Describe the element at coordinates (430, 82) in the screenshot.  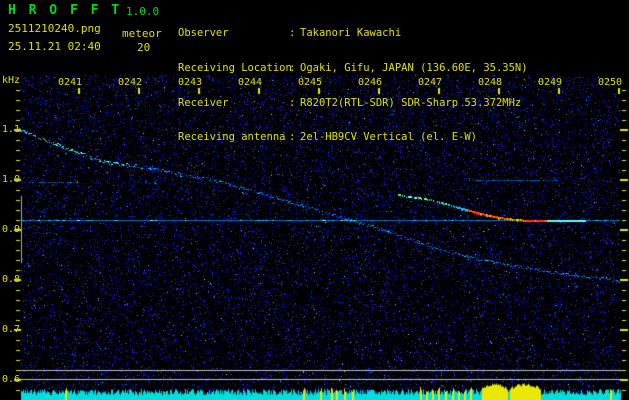
I see `x-tick-label: 0247` at that location.